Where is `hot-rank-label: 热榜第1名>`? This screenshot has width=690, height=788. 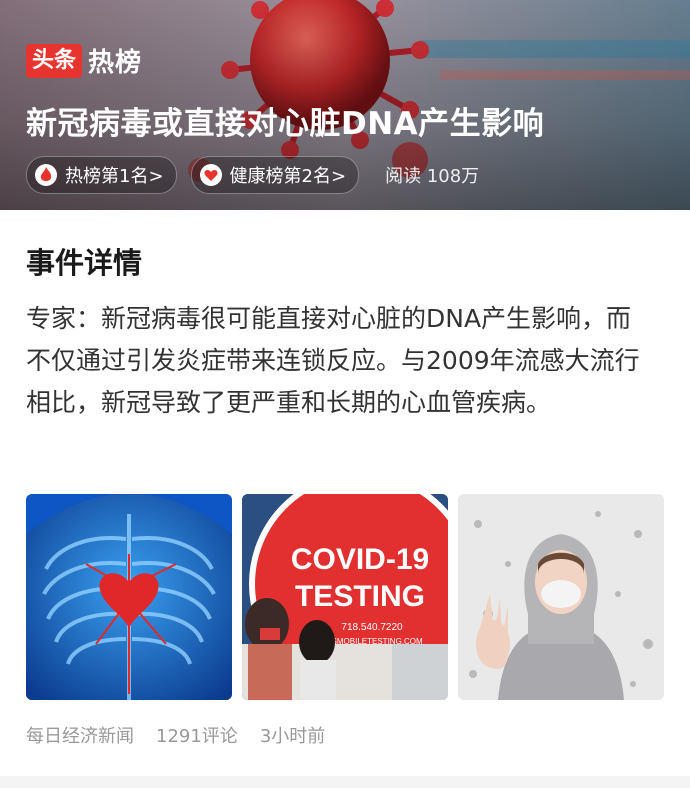 hot-rank-label: 热榜第1名> is located at coordinates (114, 176).